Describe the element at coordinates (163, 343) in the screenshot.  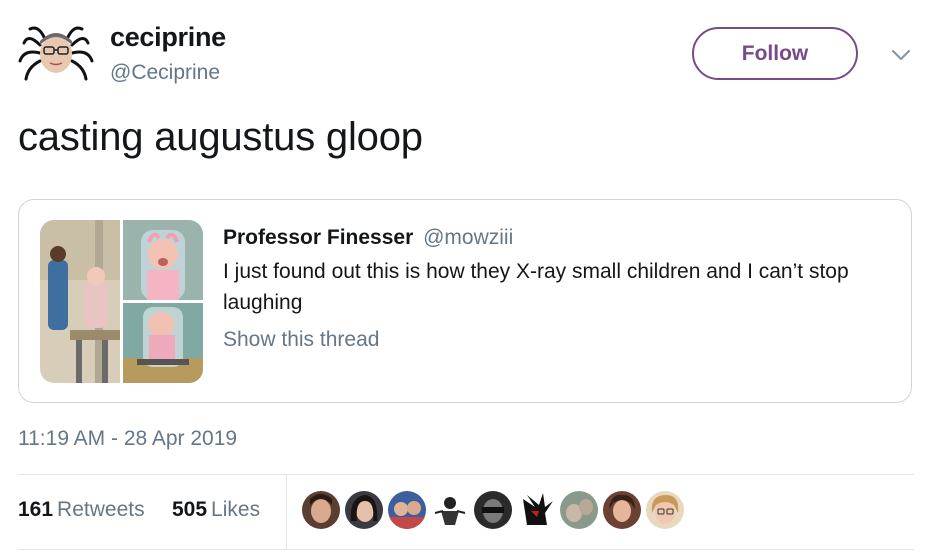
I see `media-photo-baby-chair` at that location.